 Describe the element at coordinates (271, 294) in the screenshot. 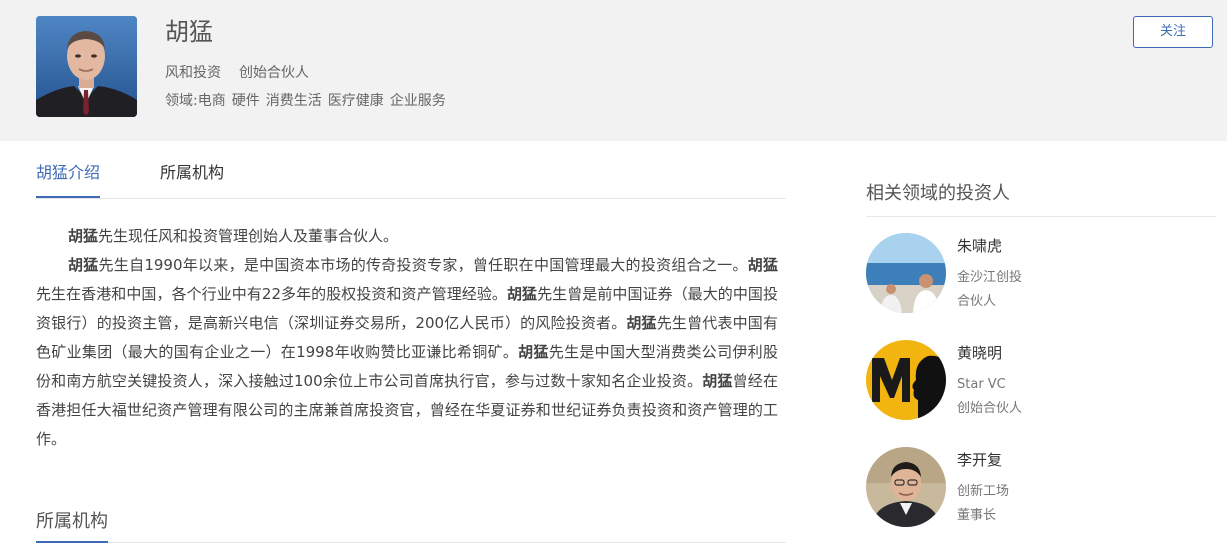

I see `bio-sentence: 先生在香港和中国，各个行业中有22多年的股权投资和资产管理经验。` at that location.